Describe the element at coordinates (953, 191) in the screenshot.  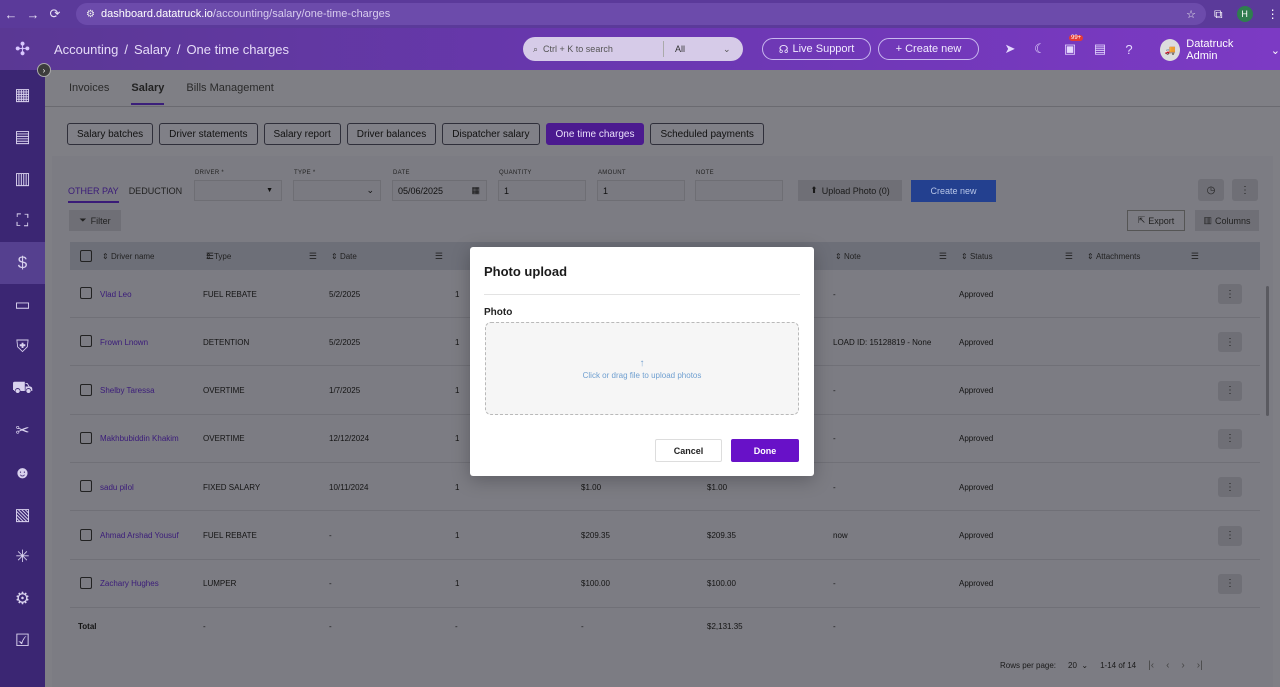
I see `create-new-charge-button: Create new` at that location.